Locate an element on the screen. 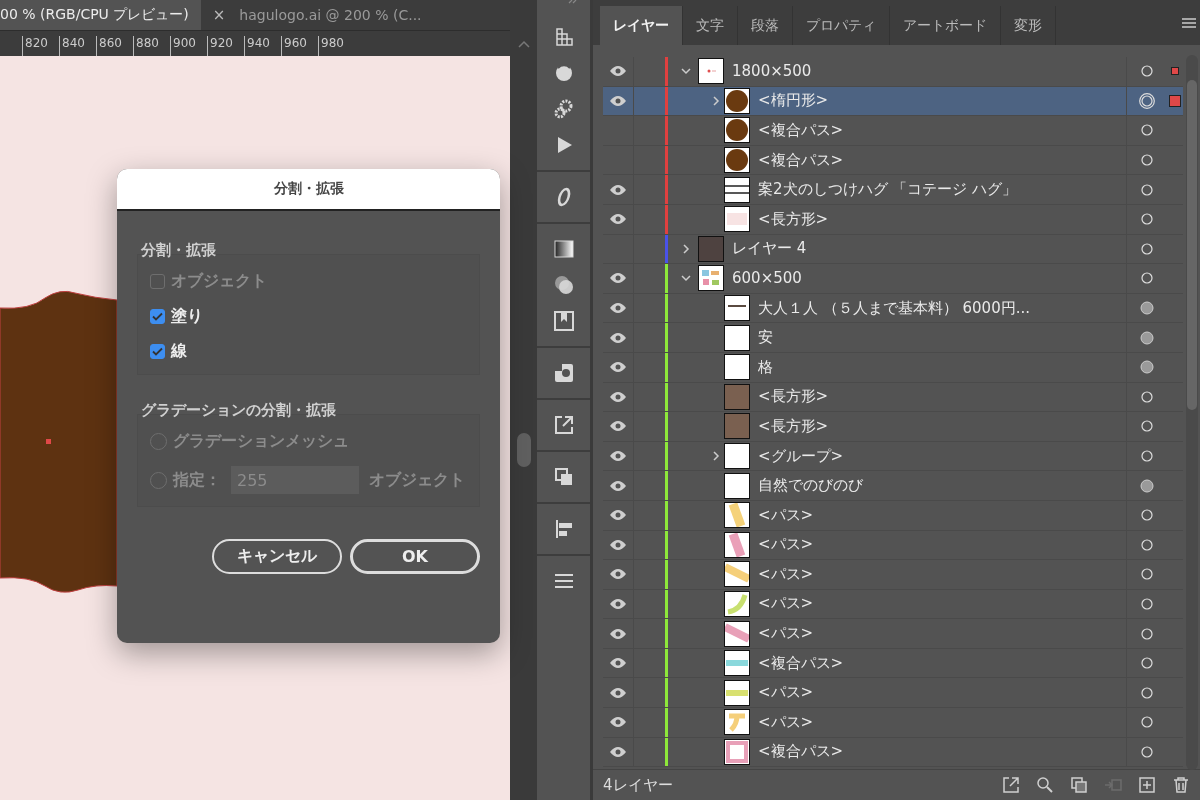 Image resolution: width=1200 pixels, height=800 pixels. gears-icon is located at coordinates (563, 109).